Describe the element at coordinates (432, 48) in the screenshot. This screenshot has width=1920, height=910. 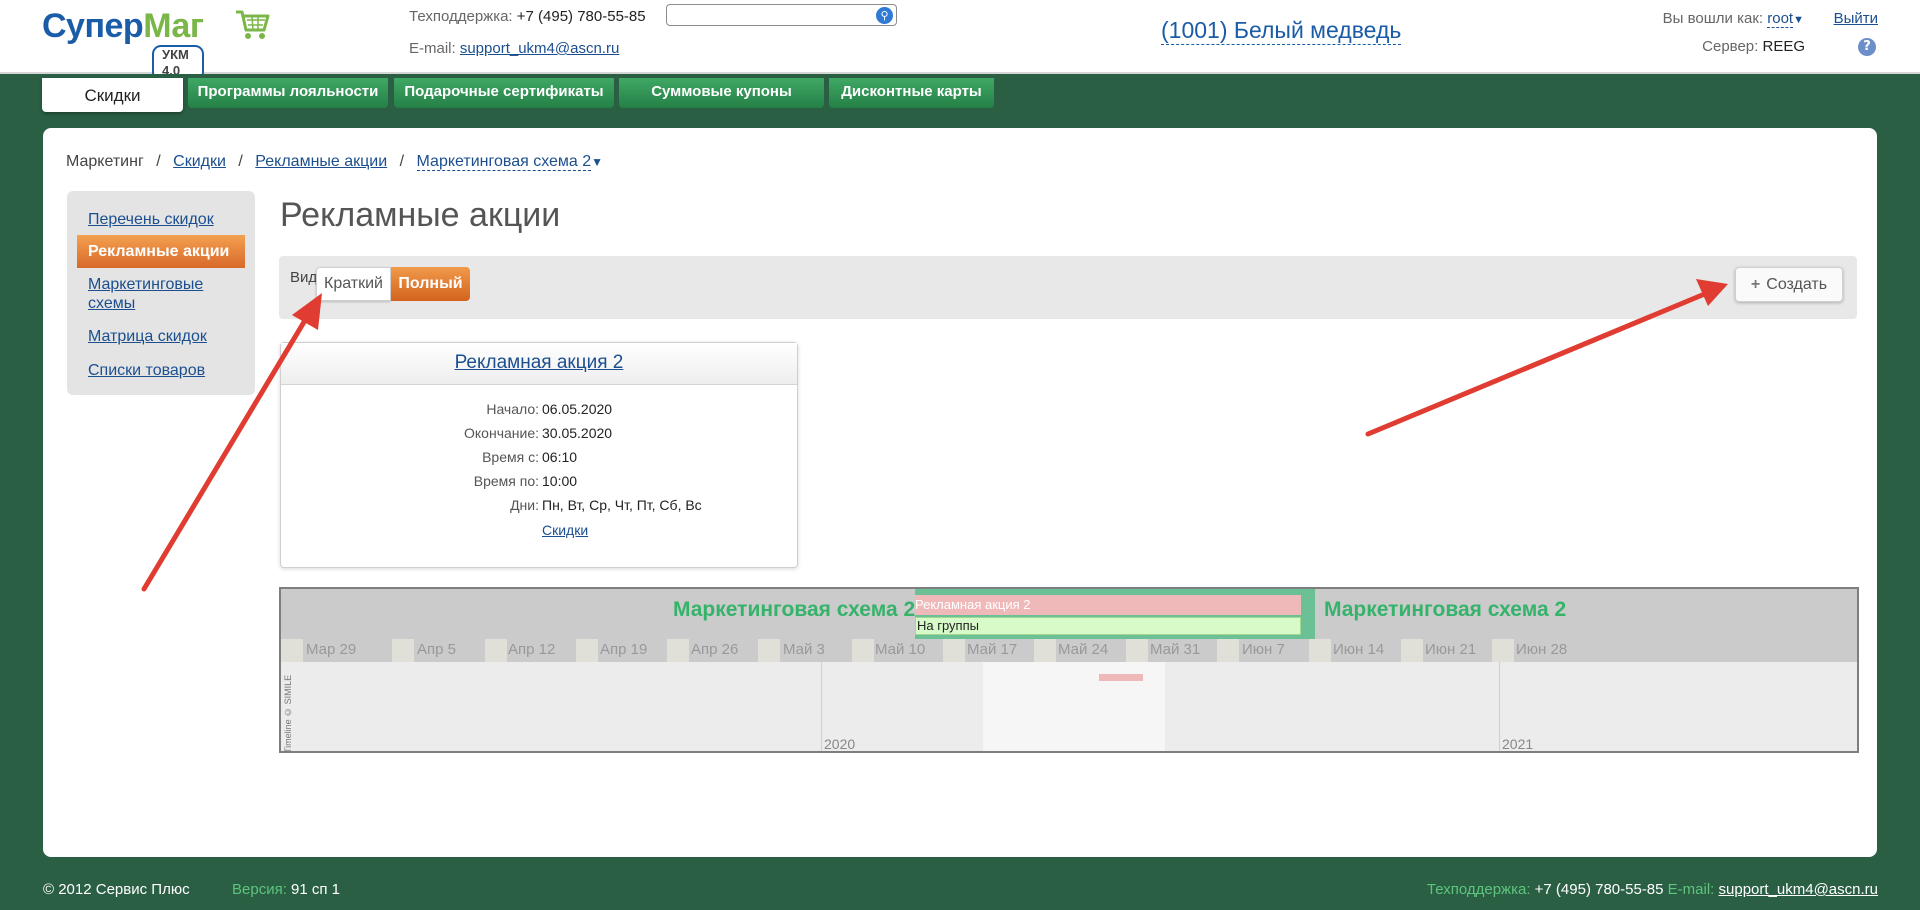
I see `email-label: E-mail:` at that location.